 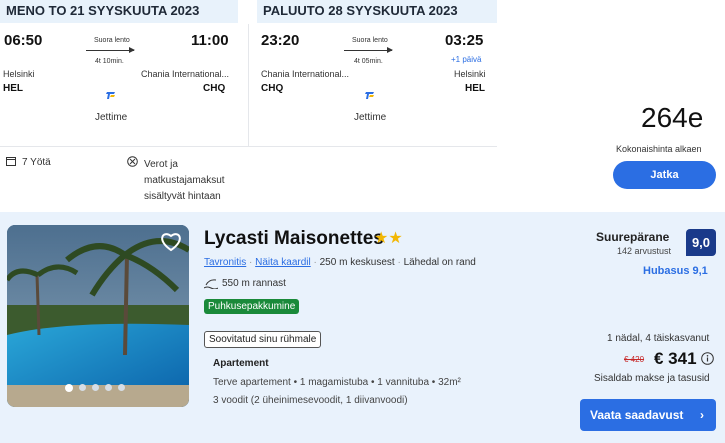 I want to click on old-price: € 420, so click(x=634, y=359).